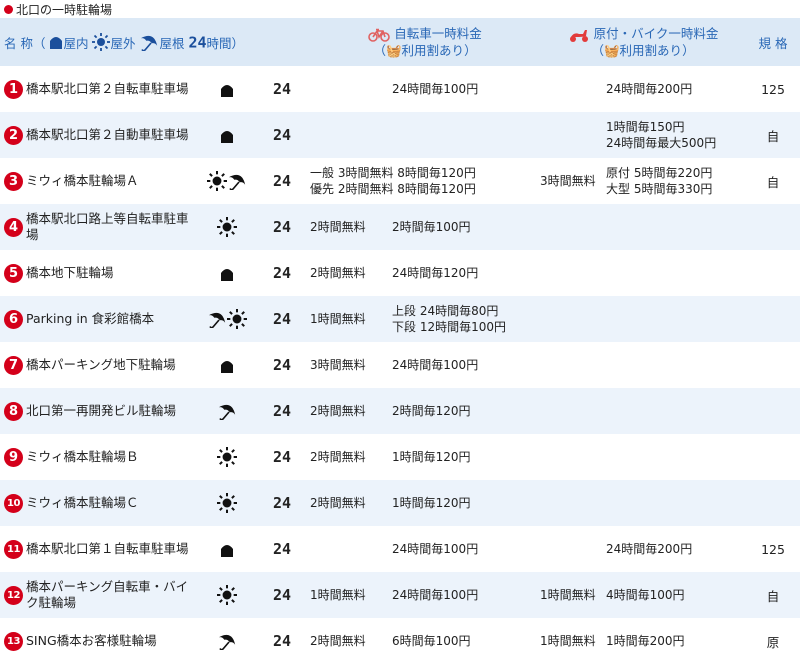  What do you see at coordinates (649, 549) in the screenshot?
I see `moto-fee-line: 24時間毎200円` at bounding box center [649, 549].